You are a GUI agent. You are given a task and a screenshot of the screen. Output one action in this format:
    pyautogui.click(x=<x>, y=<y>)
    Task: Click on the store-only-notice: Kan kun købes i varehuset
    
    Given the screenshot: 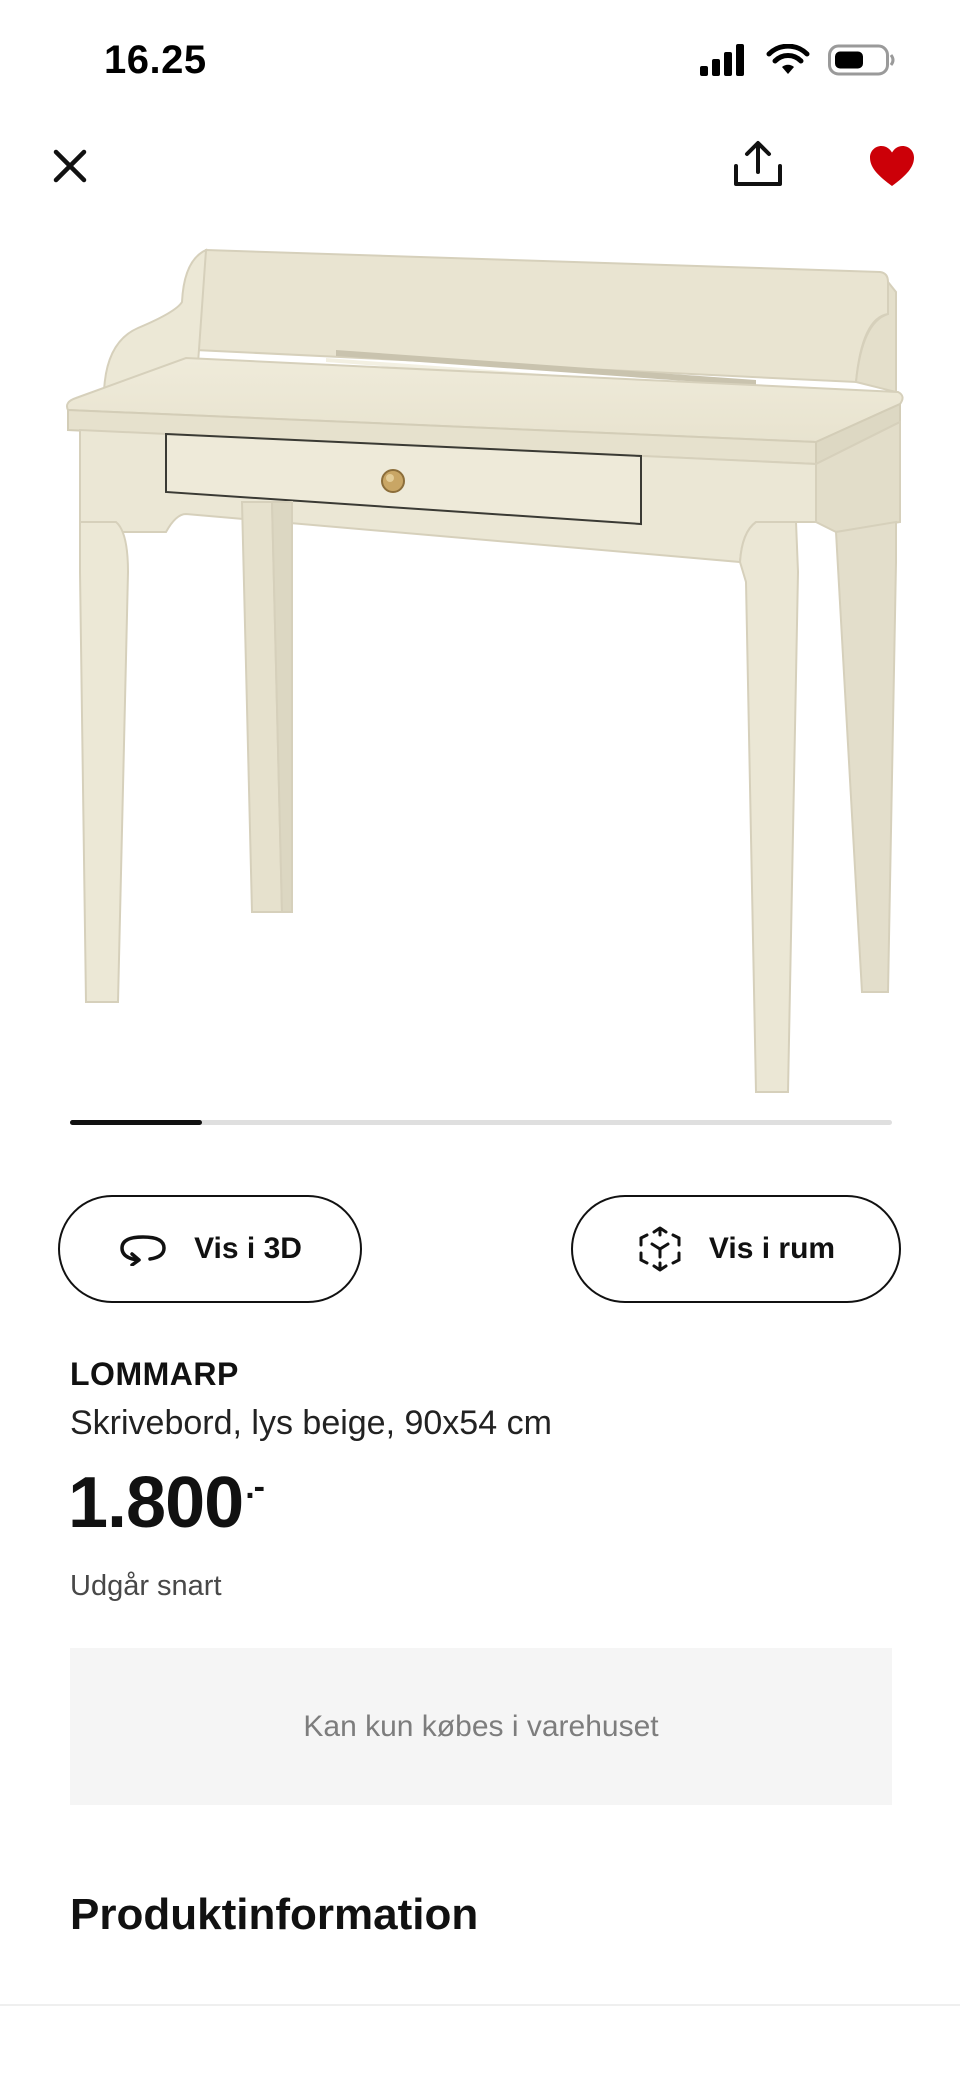 What is the action you would take?
    pyautogui.click(x=481, y=1726)
    